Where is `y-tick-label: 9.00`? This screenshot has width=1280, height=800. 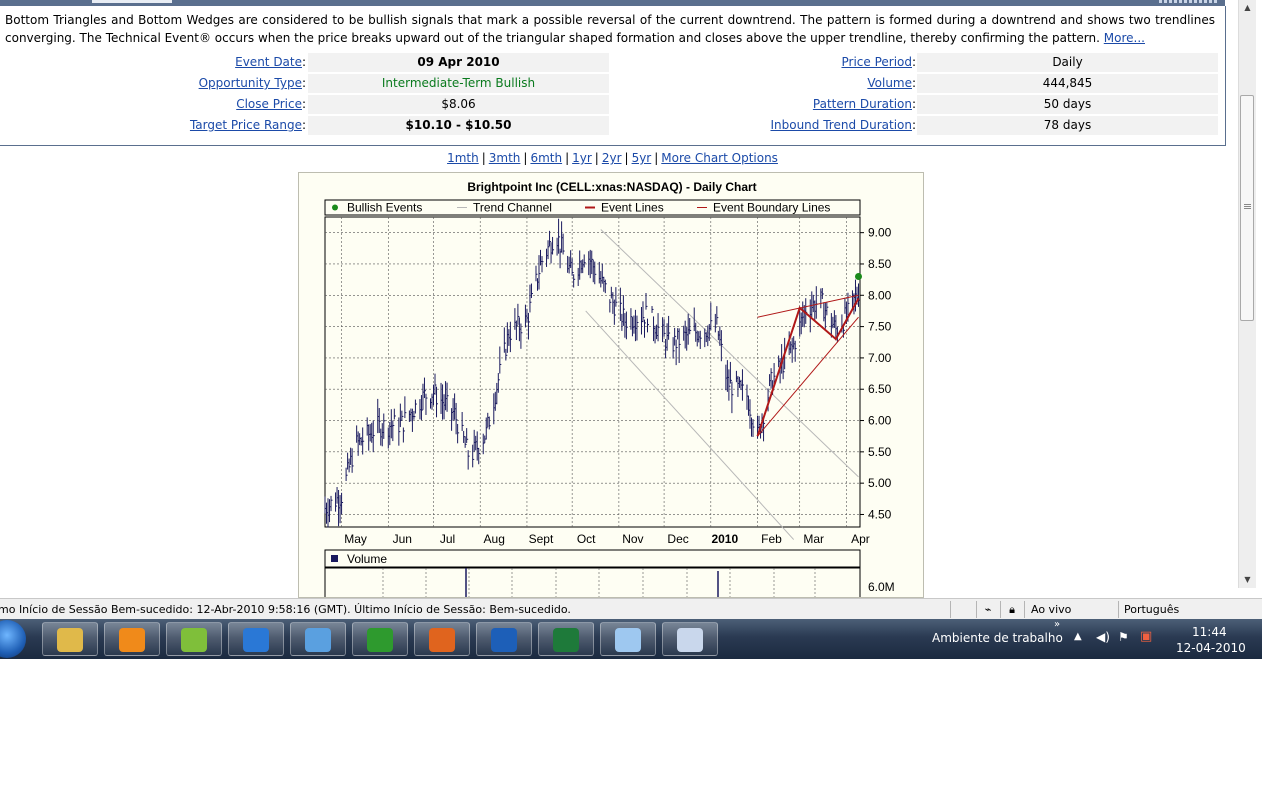 y-tick-label: 9.00 is located at coordinates (880, 233).